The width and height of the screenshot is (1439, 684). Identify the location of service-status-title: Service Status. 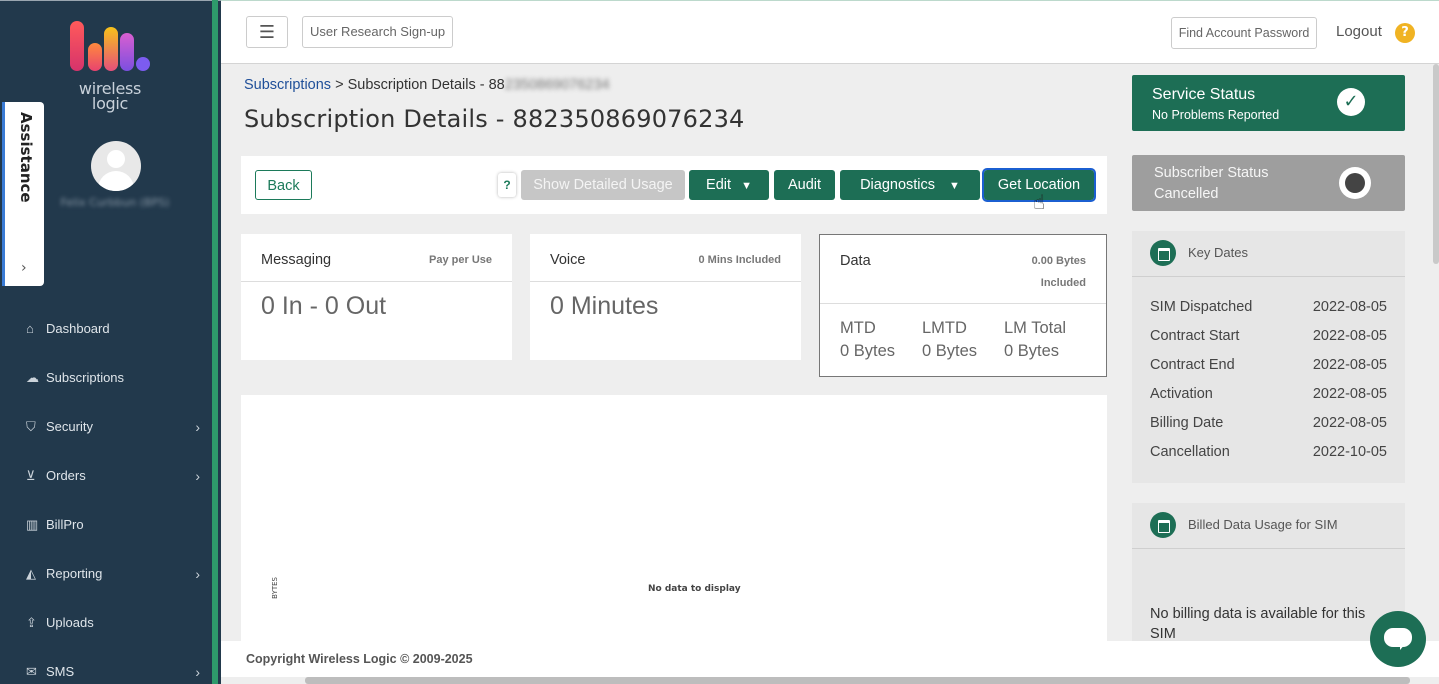
(1204, 94).